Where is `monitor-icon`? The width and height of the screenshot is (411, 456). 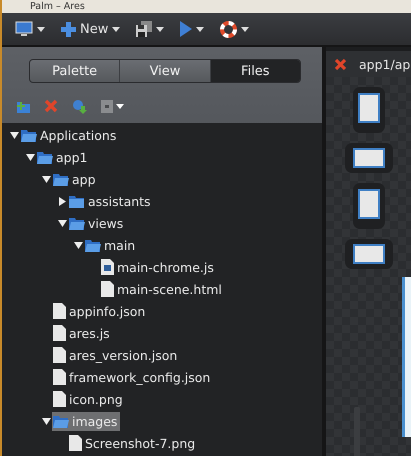 monitor-icon is located at coordinates (24, 29).